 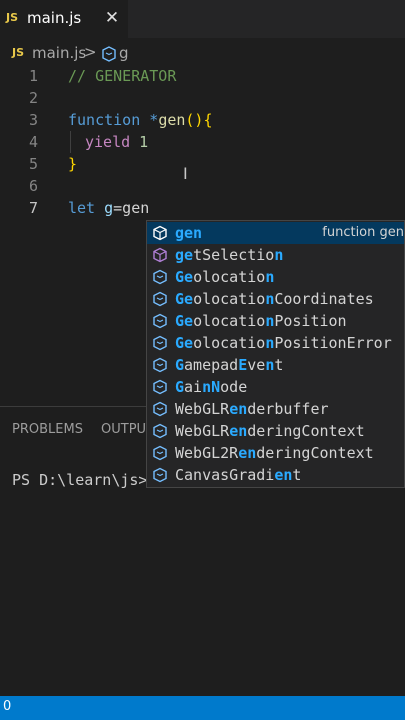 I want to click on suggestion-item: WebGLRenderbuffer, so click(x=275, y=409).